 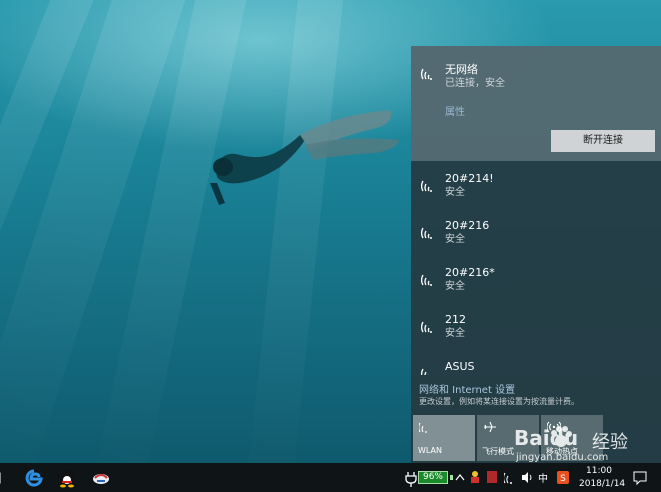 I want to click on network-name: ASUS, so click(x=460, y=366).